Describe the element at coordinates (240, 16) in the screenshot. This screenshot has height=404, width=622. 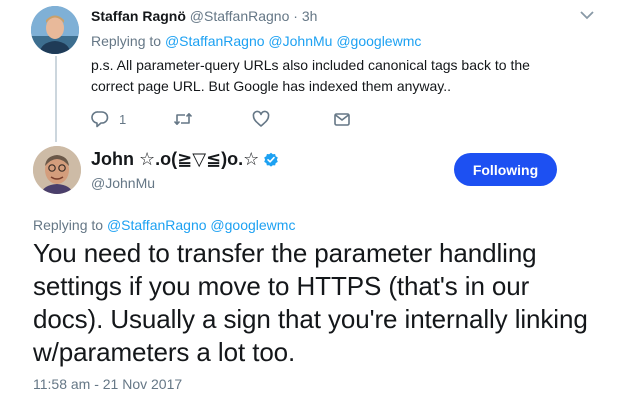
I see `author-handle: @StaffanRagno` at that location.